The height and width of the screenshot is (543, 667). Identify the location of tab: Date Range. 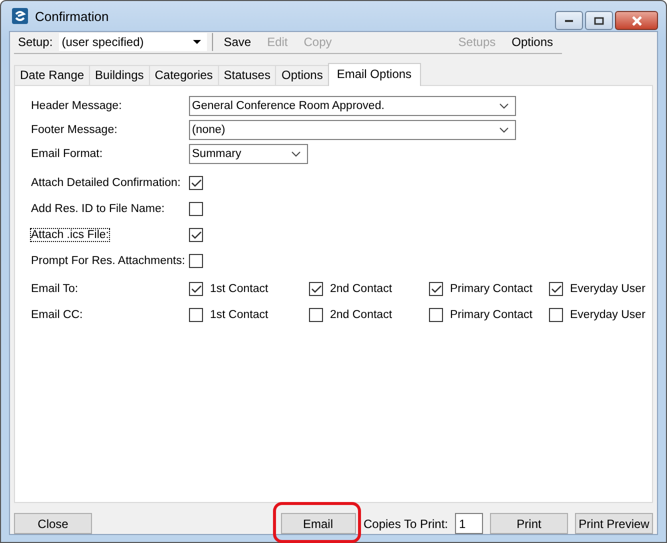
(52, 75).